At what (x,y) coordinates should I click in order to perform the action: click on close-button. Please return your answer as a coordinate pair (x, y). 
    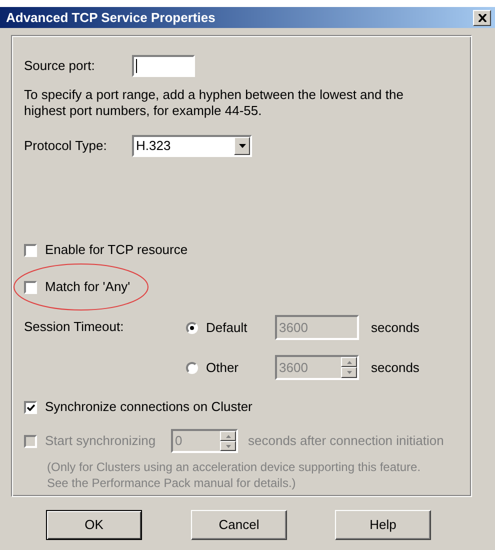
    Looking at the image, I should click on (482, 18).